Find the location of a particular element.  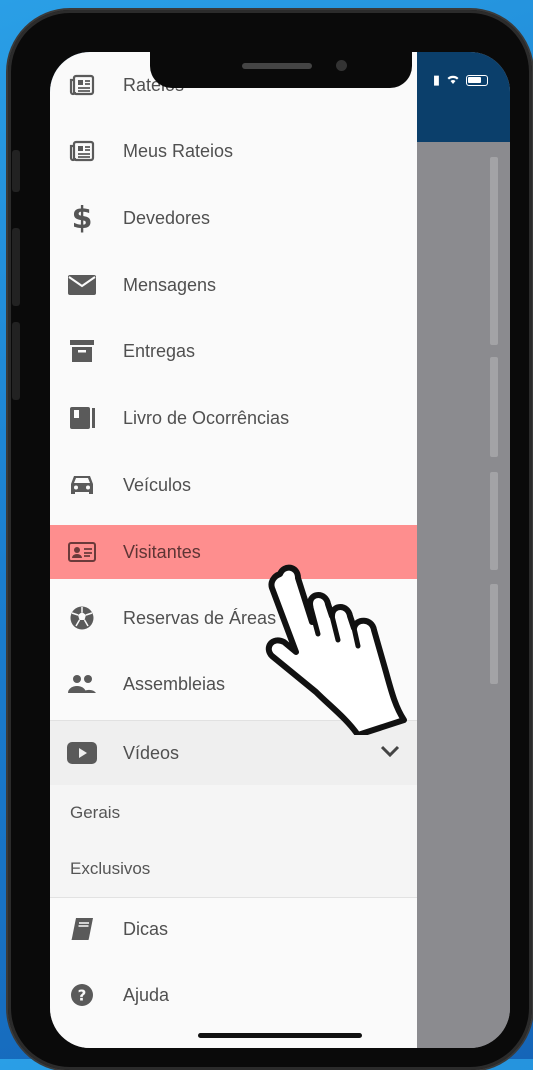

menu-item-ajuda: ? Ajuda is located at coordinates (233, 995).